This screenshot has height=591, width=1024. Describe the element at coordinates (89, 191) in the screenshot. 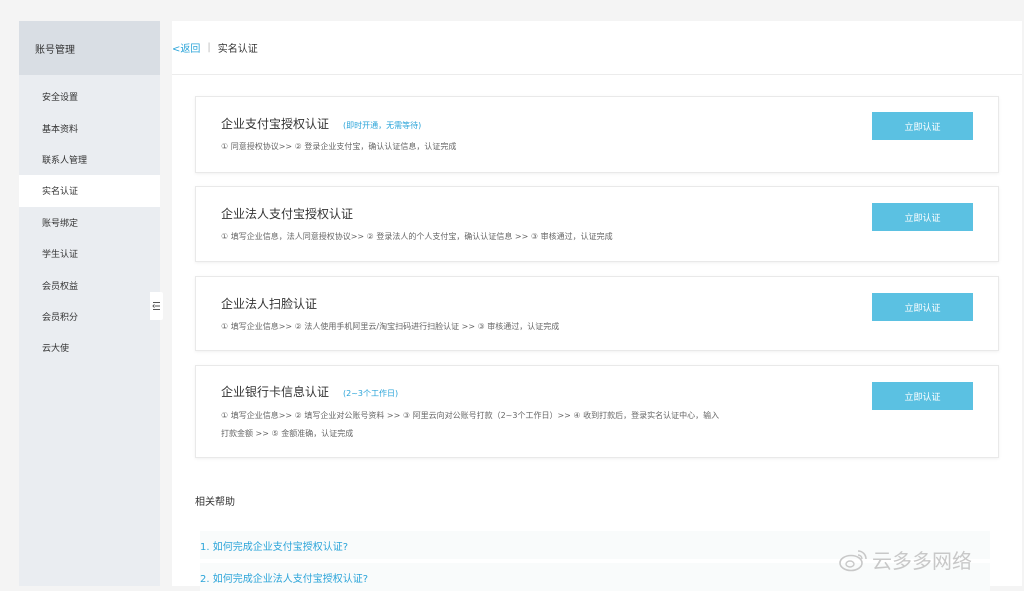

I see `sidebar-item-real-name: 实名认证` at that location.